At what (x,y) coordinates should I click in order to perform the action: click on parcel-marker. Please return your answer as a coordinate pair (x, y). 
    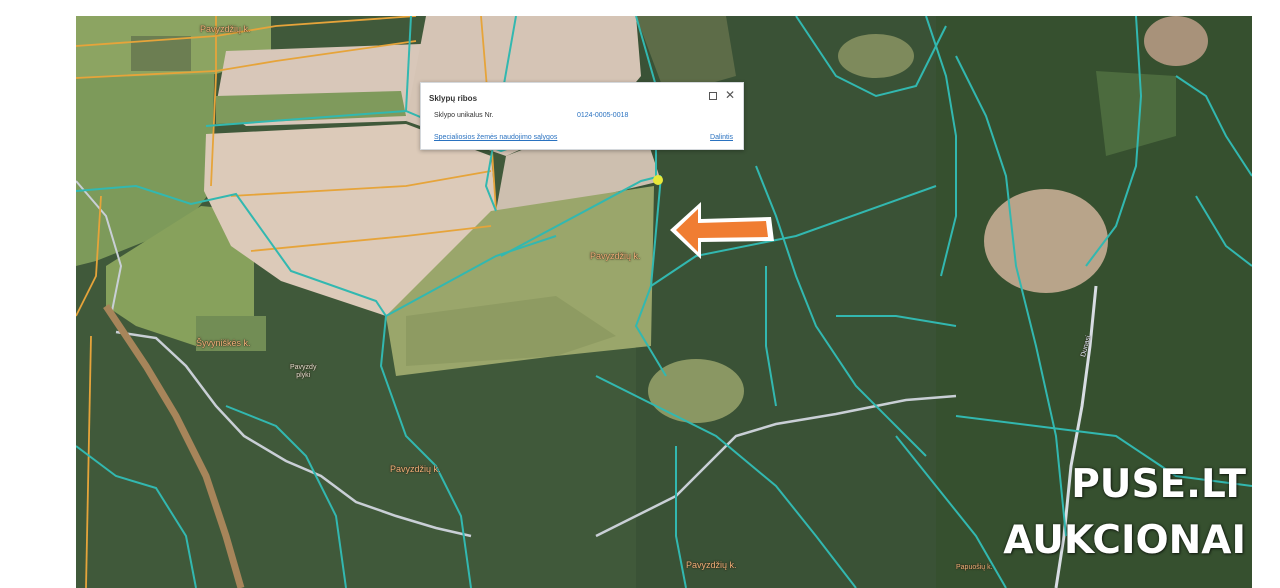
    Looking at the image, I should click on (658, 180).